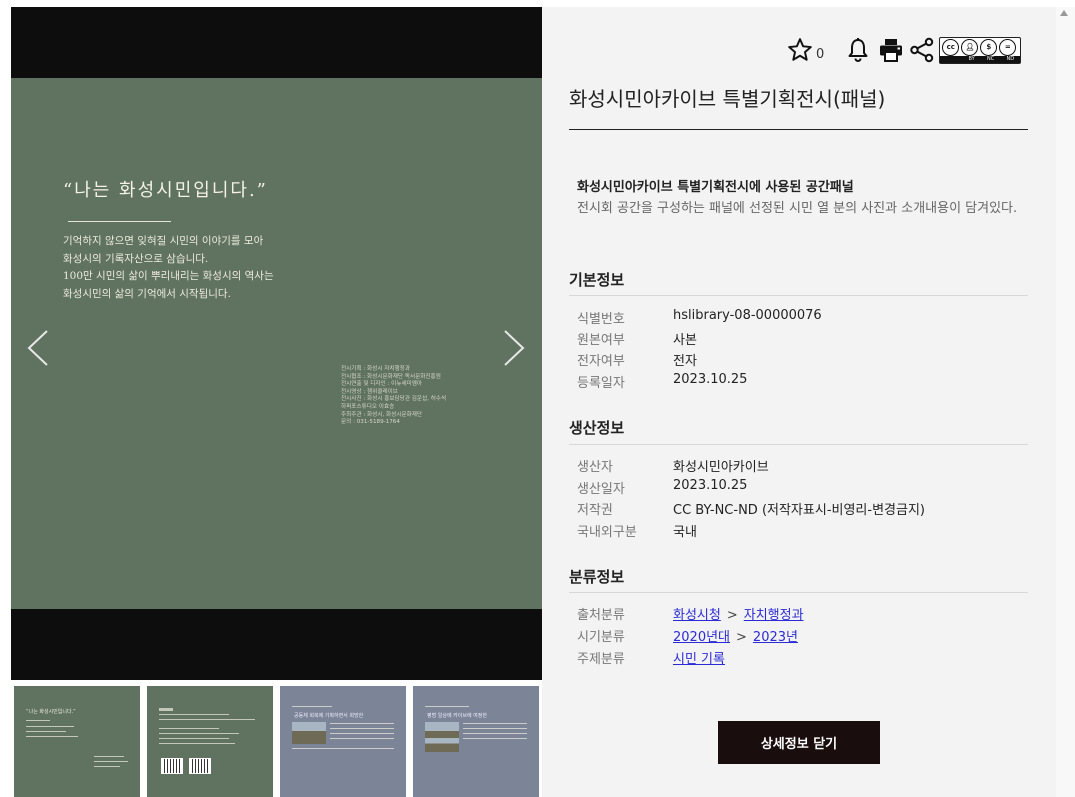  What do you see at coordinates (715, 187) in the screenshot?
I see `summary-title: 화성시민아카이브 특별기획전시에 사용된 공간패널` at bounding box center [715, 187].